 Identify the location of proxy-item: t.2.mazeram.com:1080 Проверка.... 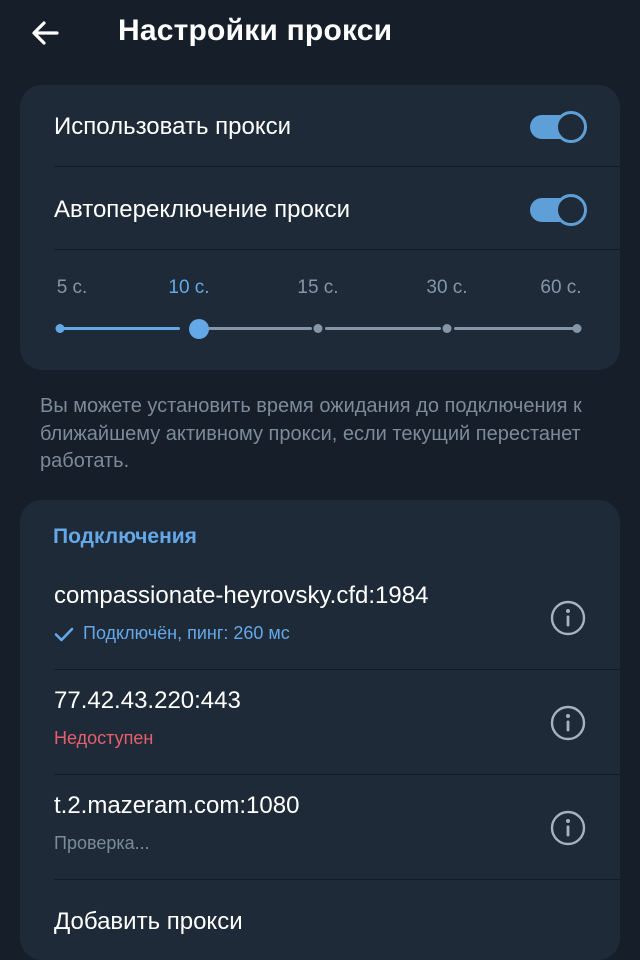
(320, 827).